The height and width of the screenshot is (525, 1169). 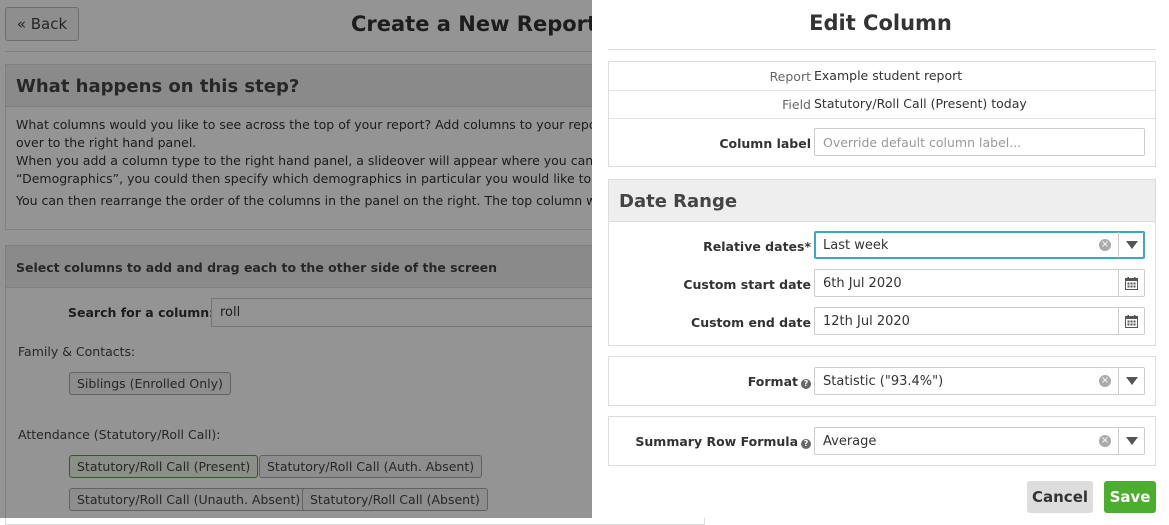 I want to click on custom-start-date-label: Custom start date, so click(x=747, y=284).